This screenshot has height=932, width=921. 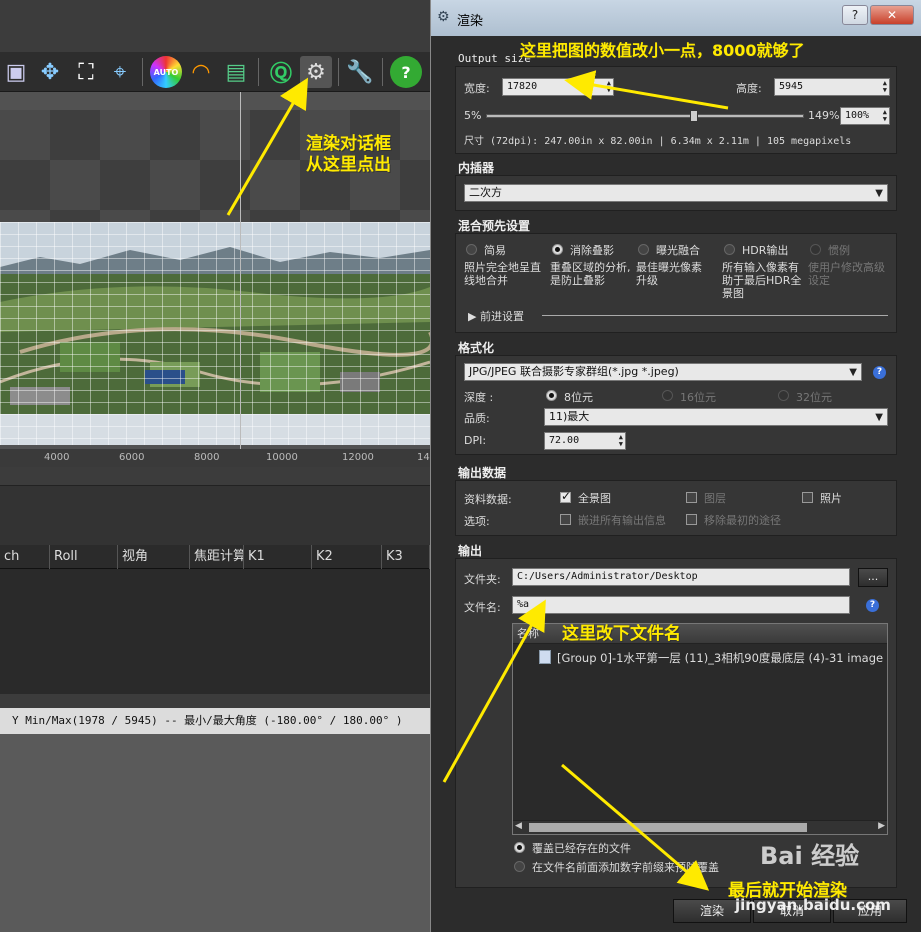 I want to click on watermark-logo: Bai 经验, so click(x=809, y=853).